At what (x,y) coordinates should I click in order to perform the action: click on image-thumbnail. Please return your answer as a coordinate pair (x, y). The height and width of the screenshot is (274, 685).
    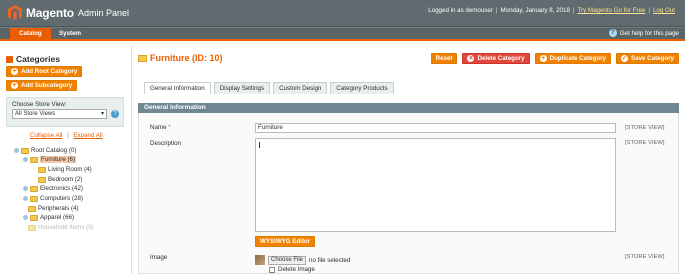
    Looking at the image, I should click on (260, 260).